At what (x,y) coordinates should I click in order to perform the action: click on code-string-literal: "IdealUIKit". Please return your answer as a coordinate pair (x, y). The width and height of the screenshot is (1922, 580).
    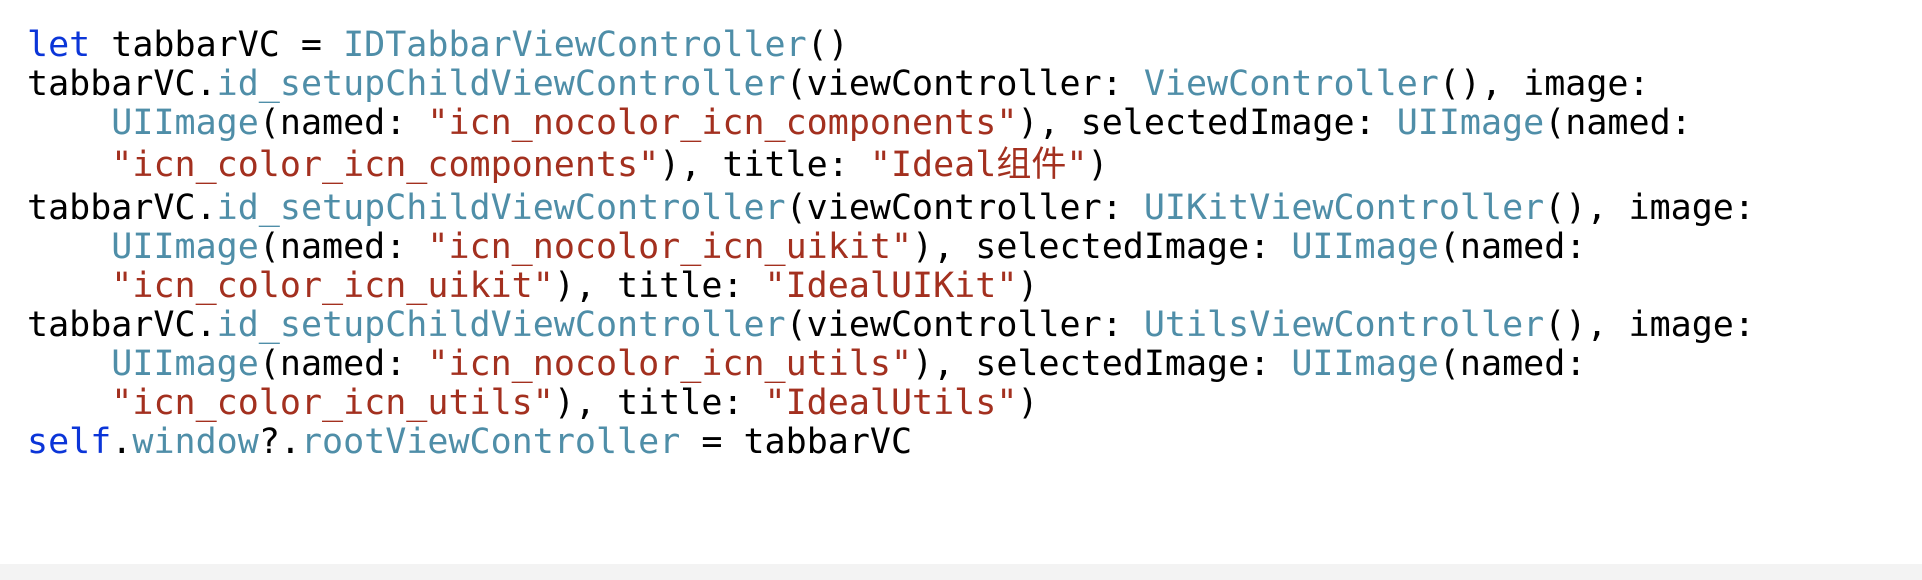
    Looking at the image, I should click on (891, 286).